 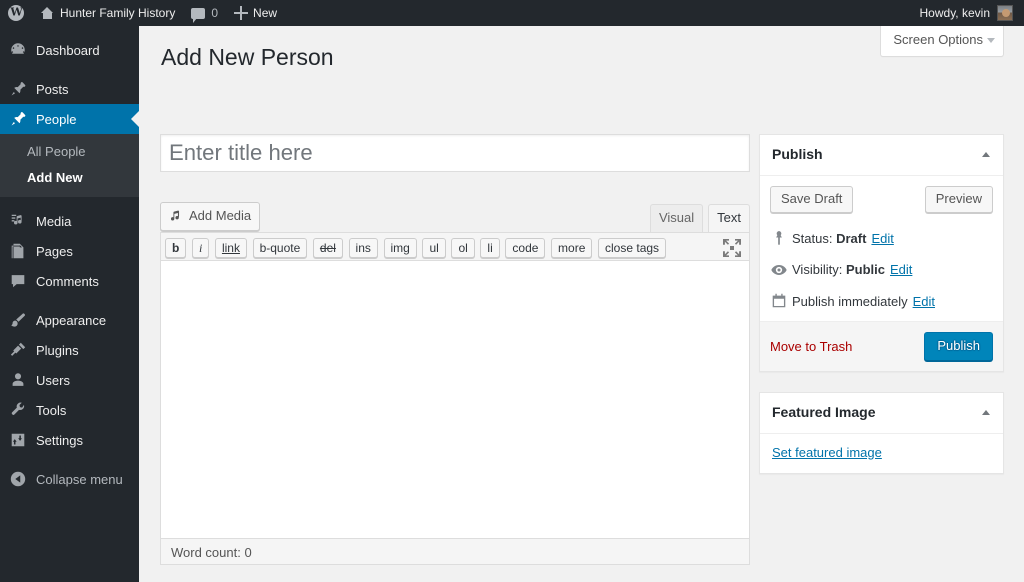 I want to click on sidebar-item-label: Users, so click(x=53, y=380).